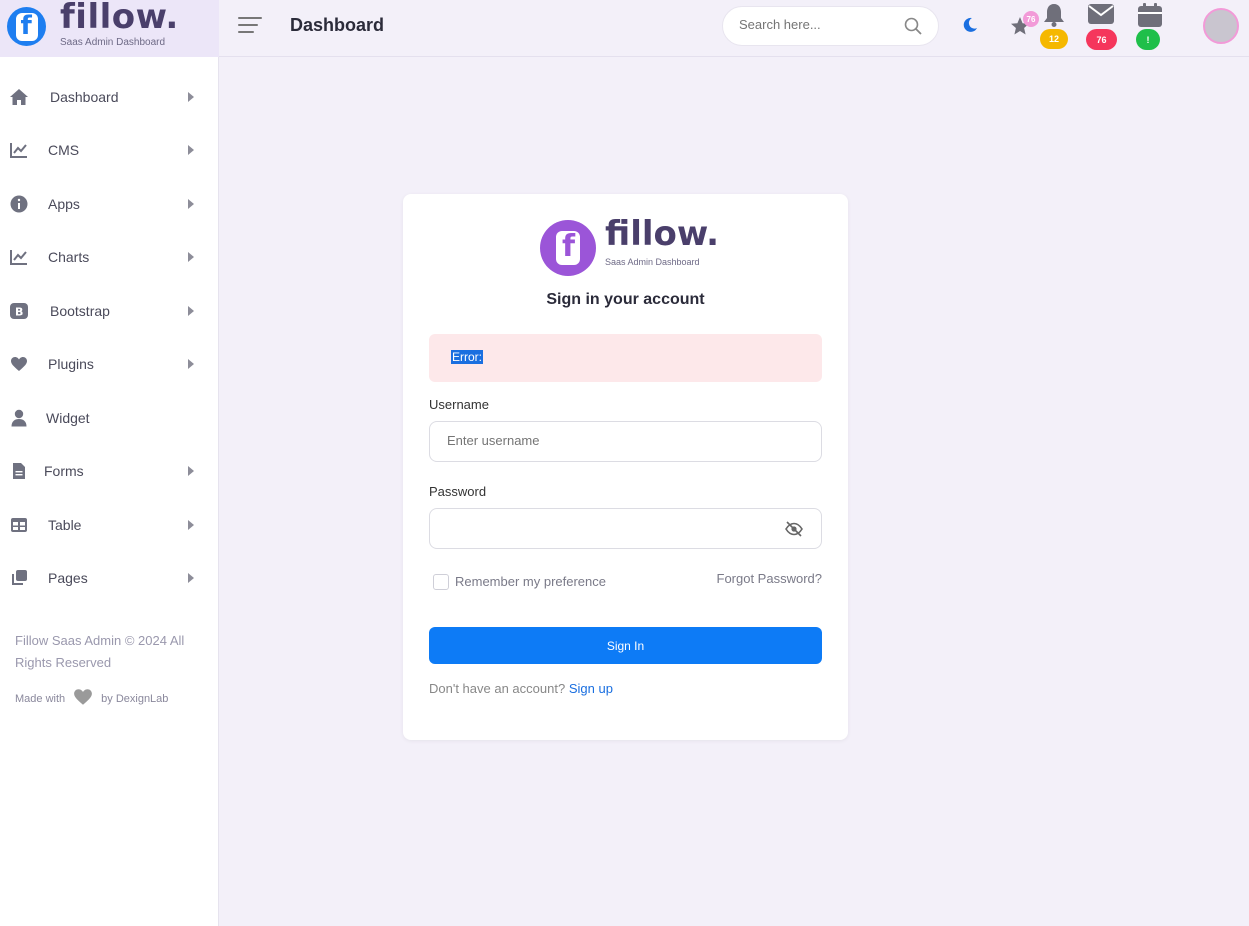  I want to click on user-icon, so click(19, 418).